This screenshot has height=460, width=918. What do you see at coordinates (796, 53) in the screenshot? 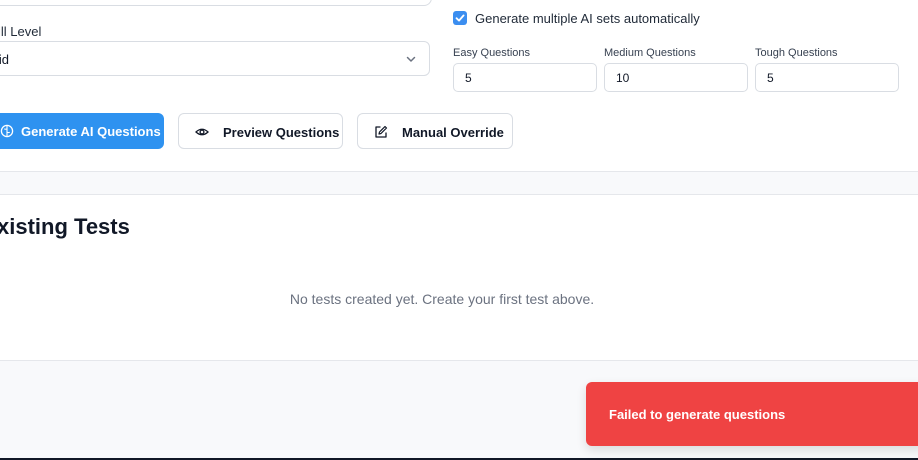
I see `tough-questions-label: Tough Questions` at bounding box center [796, 53].